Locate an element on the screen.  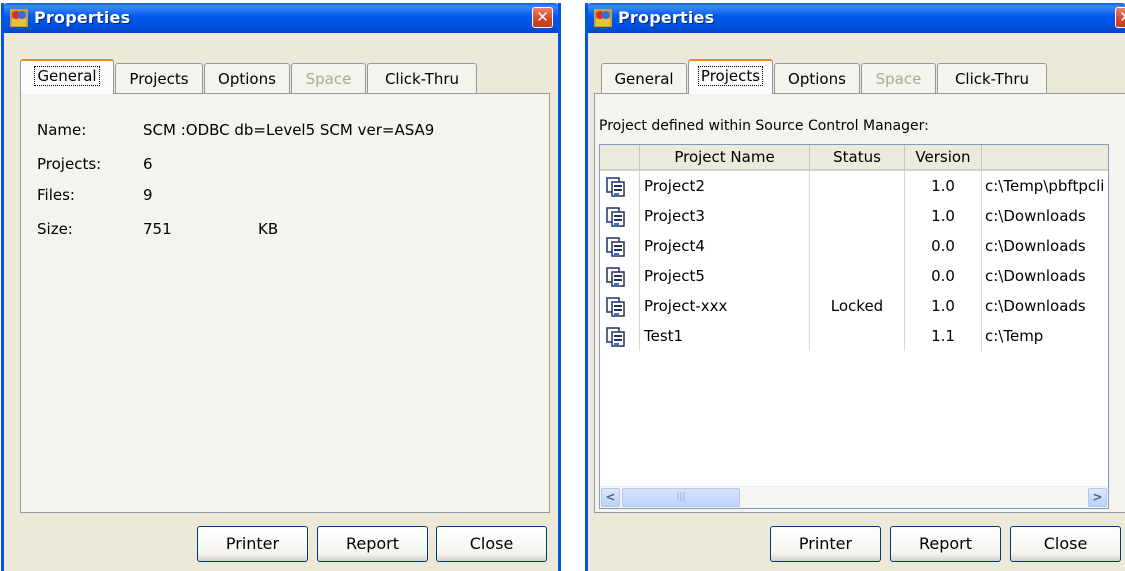
row-icon-header is located at coordinates (620, 158).